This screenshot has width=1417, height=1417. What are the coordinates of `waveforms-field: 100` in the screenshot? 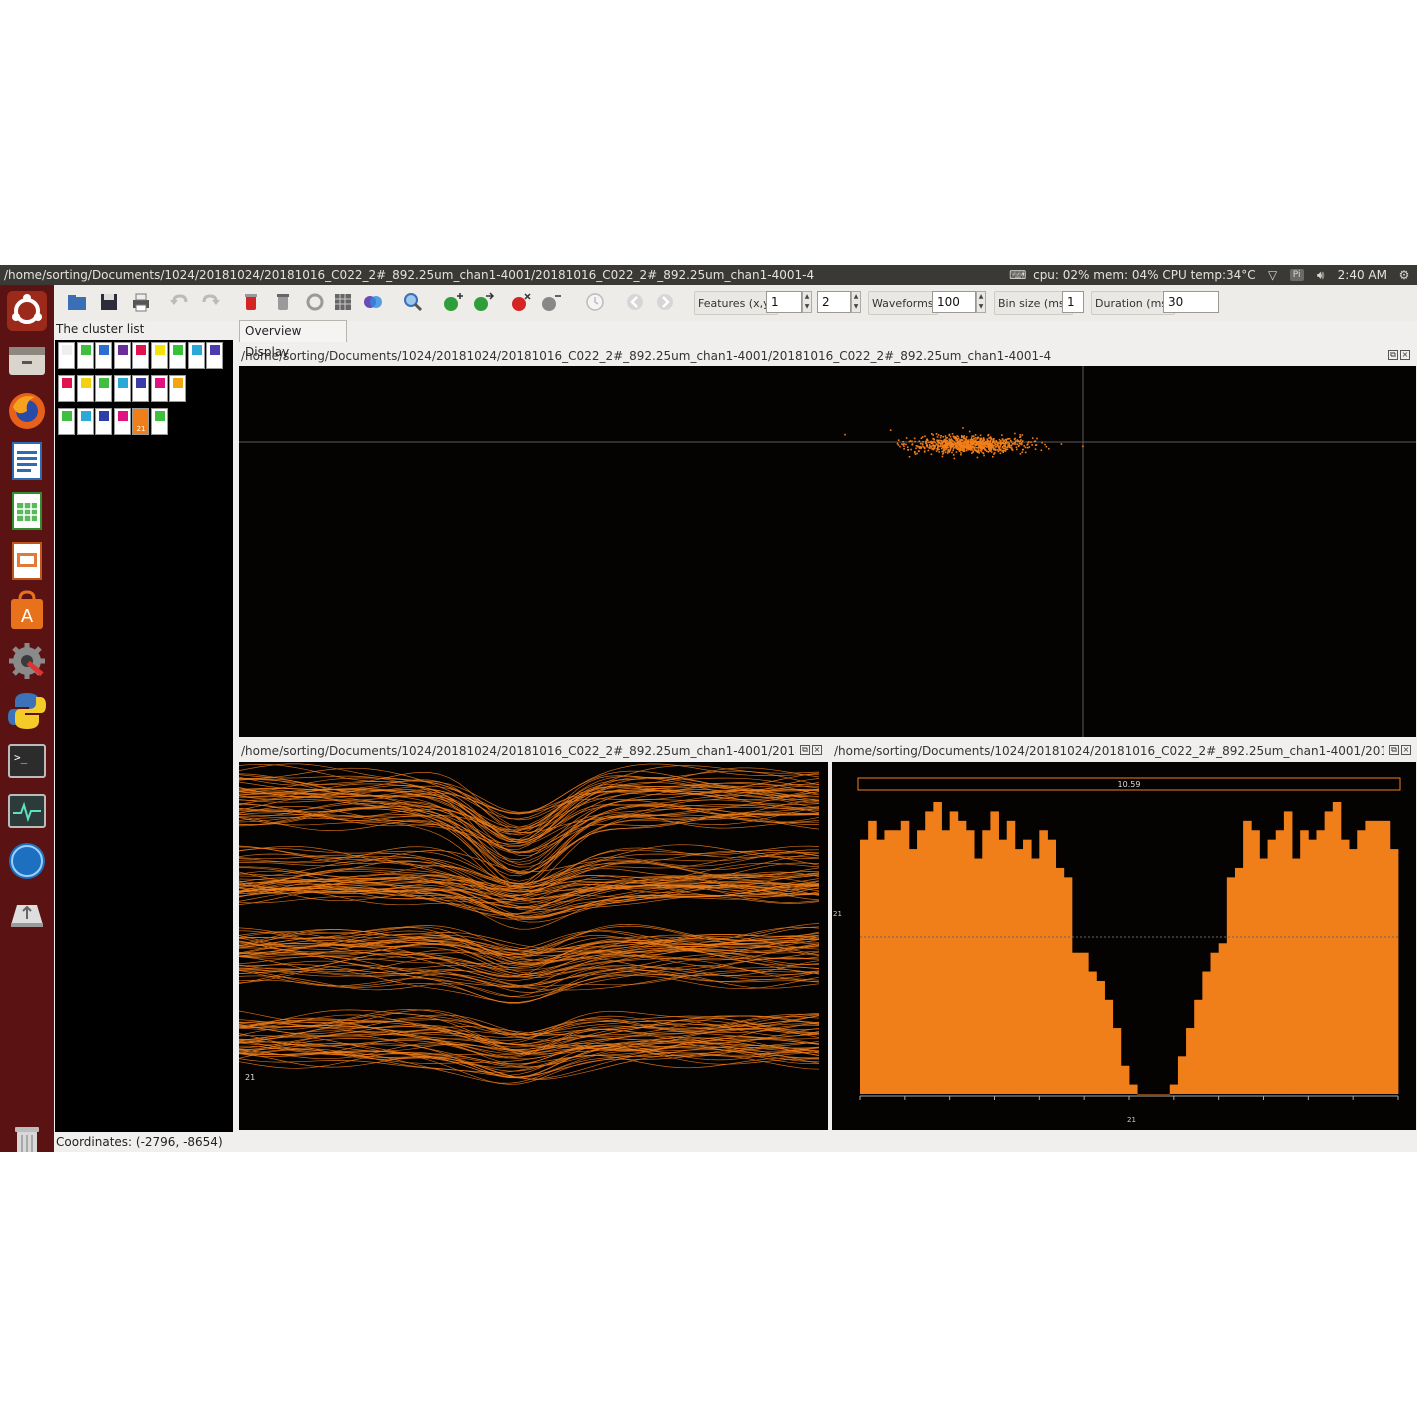 It's located at (954, 302).